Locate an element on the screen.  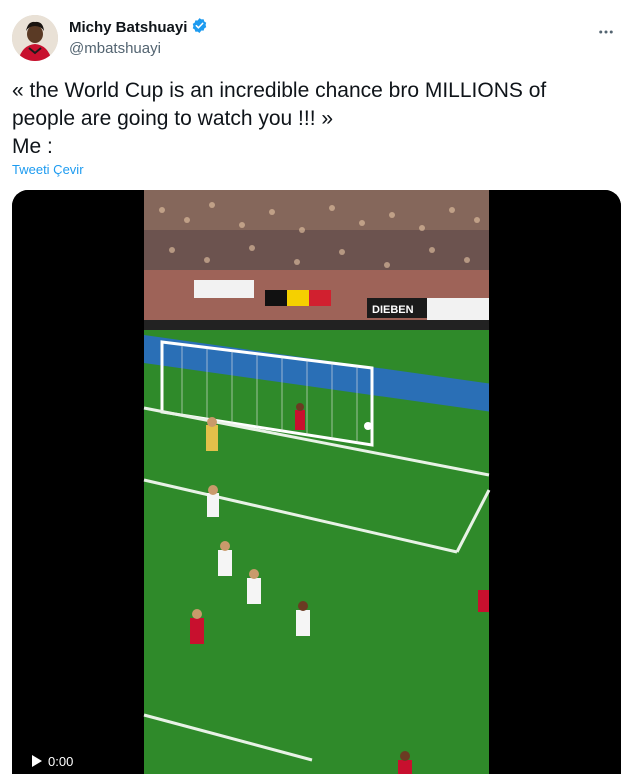
verified-badge-icon is located at coordinates (199, 28).